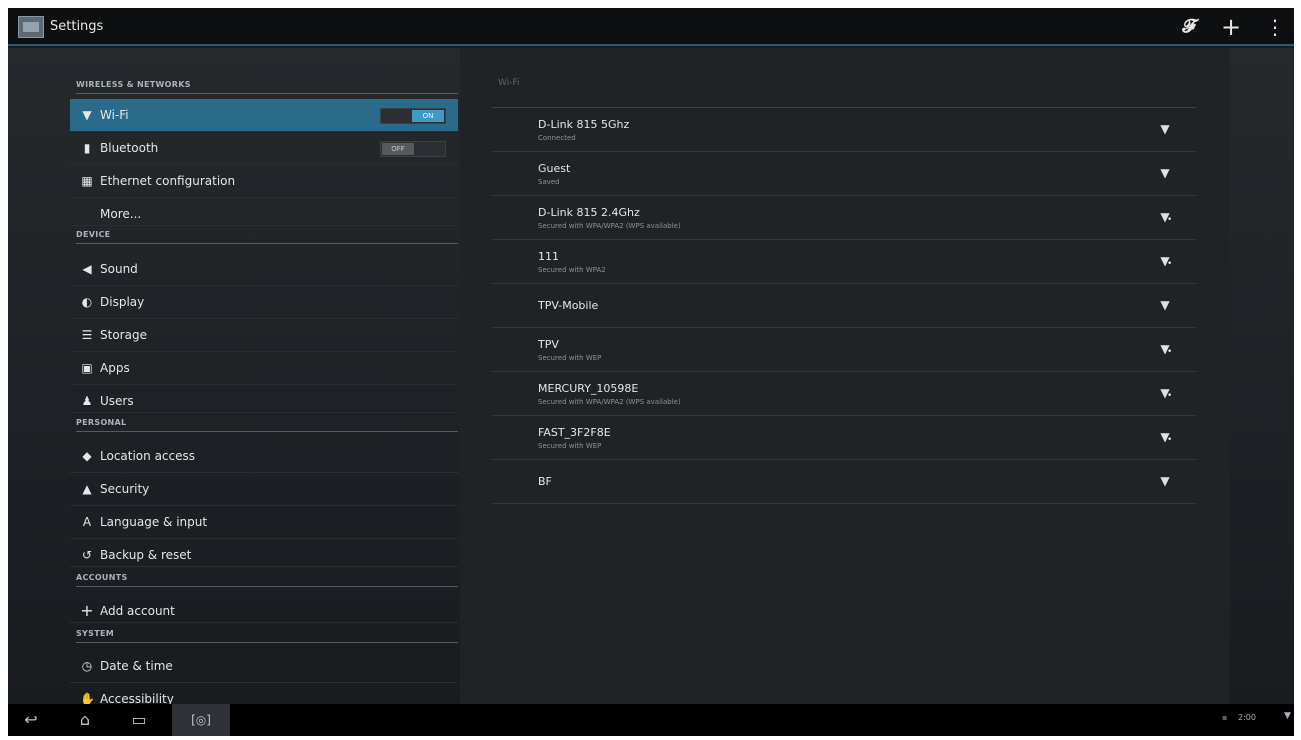 Image resolution: width=1301 pixels, height=740 pixels. Describe the element at coordinates (557, 138) in the screenshot. I see `network-status: Connected` at that location.